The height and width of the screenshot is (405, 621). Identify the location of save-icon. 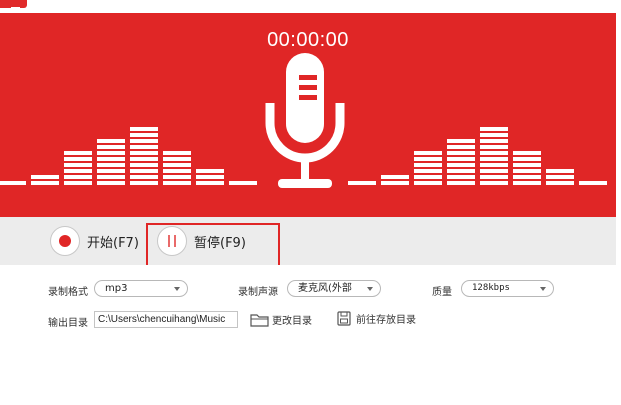
(344, 318).